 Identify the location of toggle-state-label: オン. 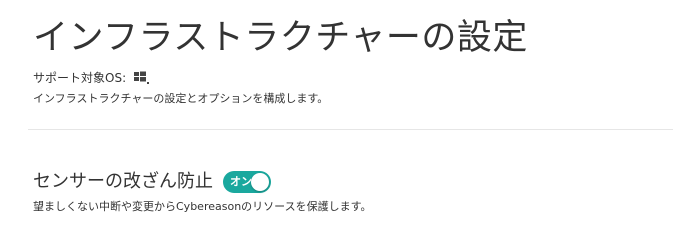
(241, 181).